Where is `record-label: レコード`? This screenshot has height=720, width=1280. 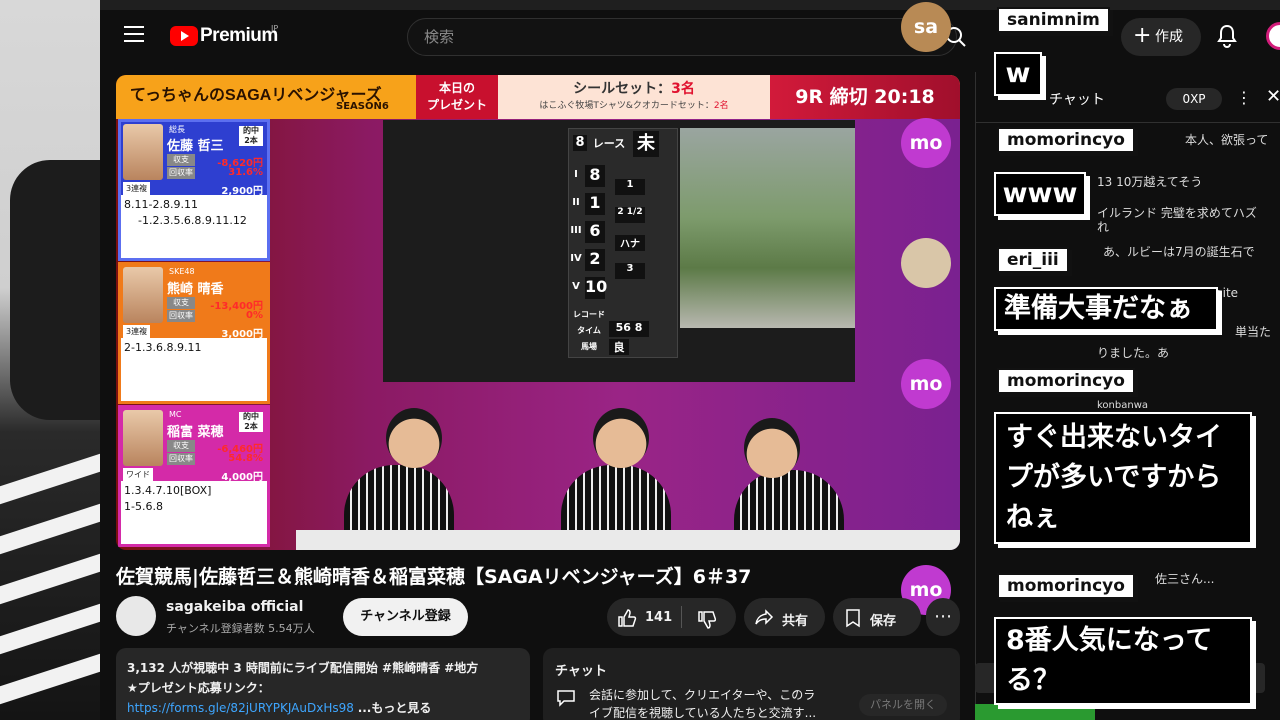
record-label: レコード is located at coordinates (589, 314).